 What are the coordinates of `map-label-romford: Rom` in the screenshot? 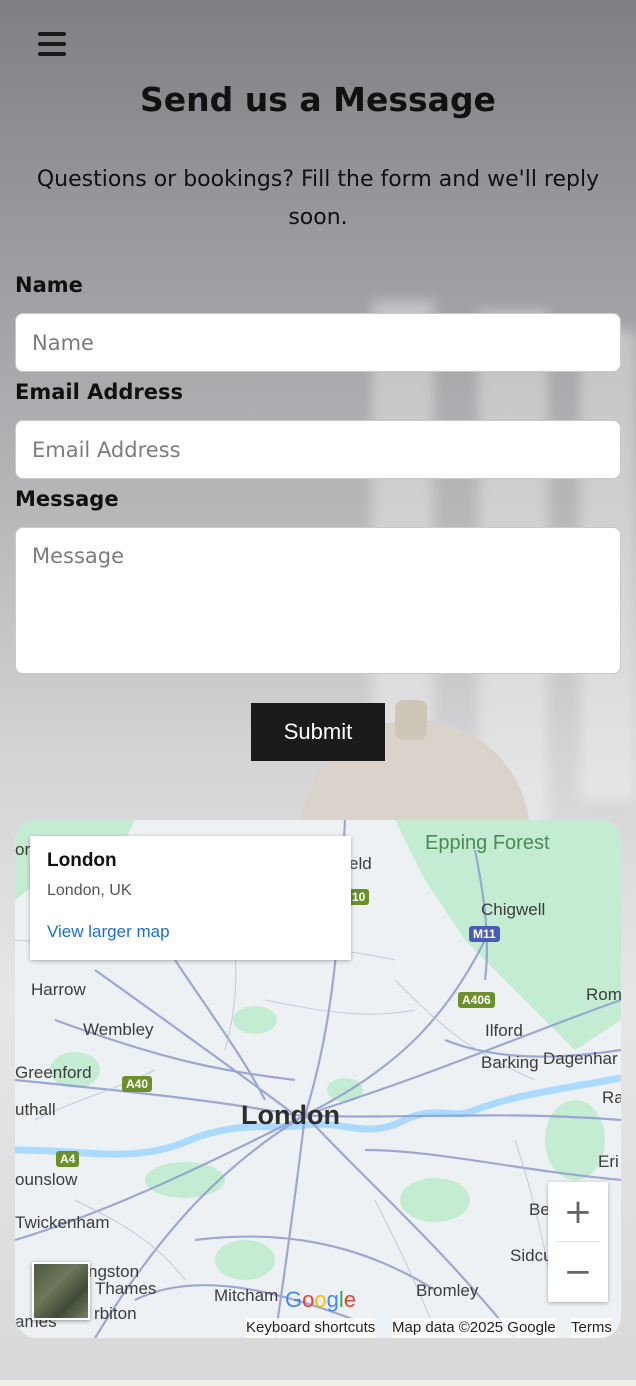 It's located at (603, 994).